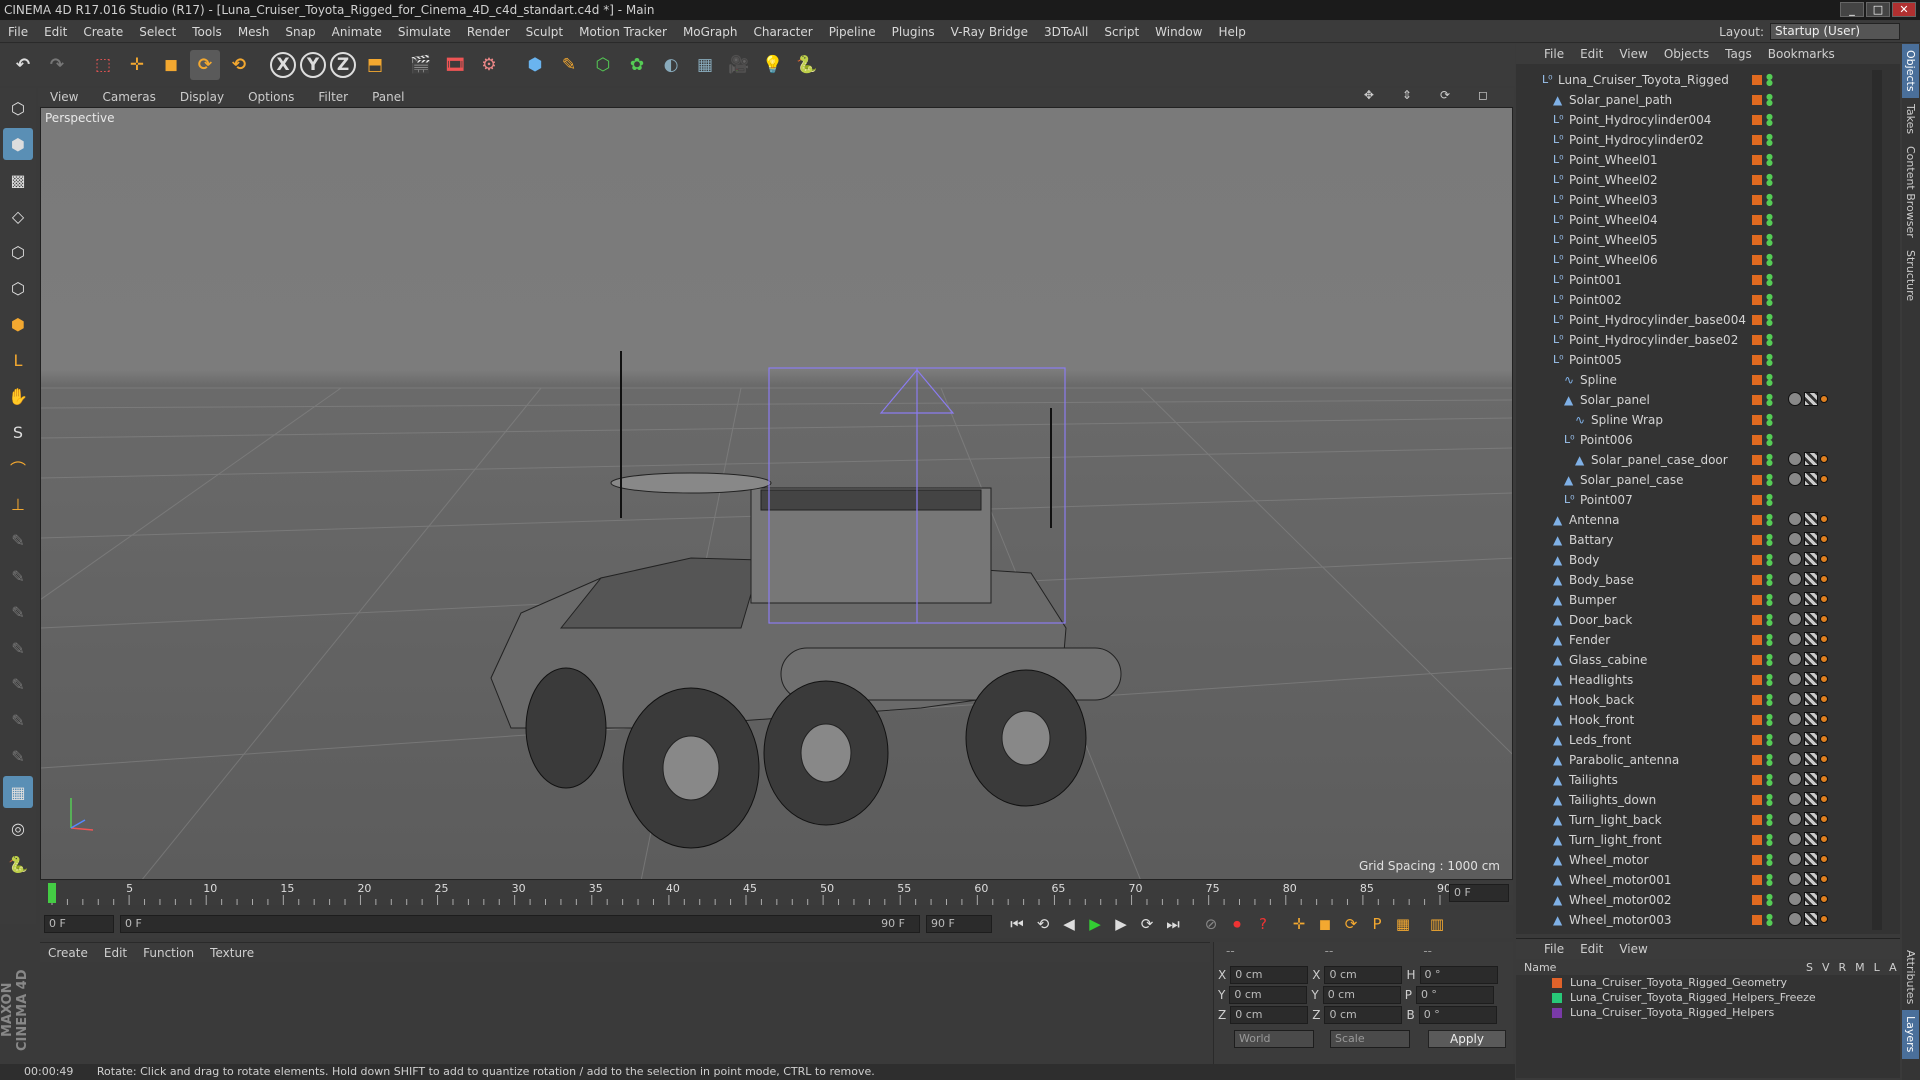 The image size is (1920, 1080). What do you see at coordinates (1701, 380) in the screenshot?
I see `object-row: ∿ Spline ● ●` at bounding box center [1701, 380].